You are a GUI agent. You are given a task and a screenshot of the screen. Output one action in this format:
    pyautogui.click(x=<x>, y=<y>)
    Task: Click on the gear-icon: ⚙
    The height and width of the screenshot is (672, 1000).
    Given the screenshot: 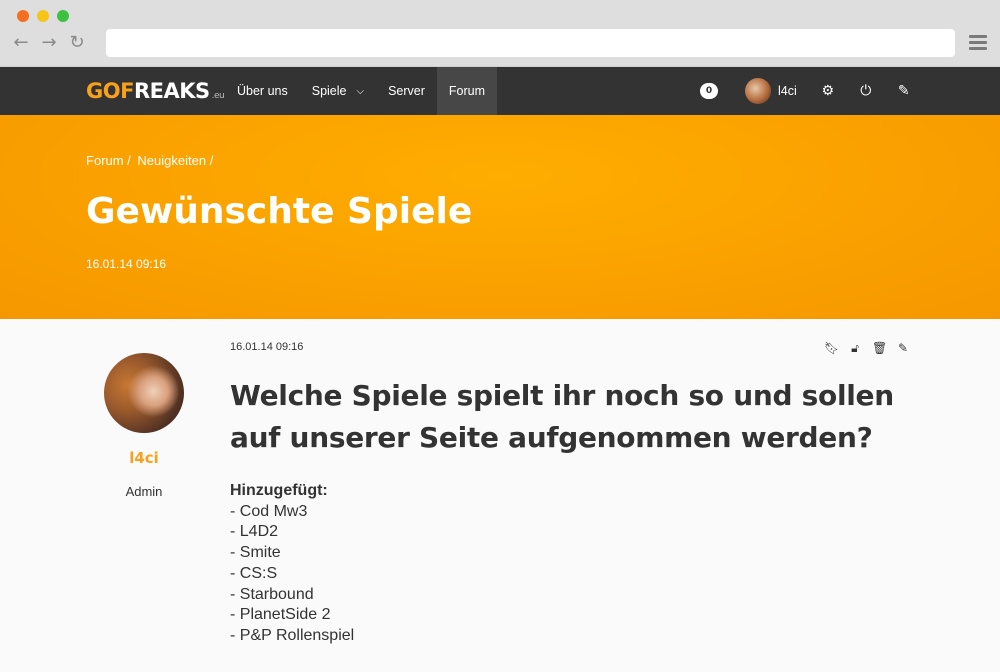 What is the action you would take?
    pyautogui.click(x=828, y=91)
    